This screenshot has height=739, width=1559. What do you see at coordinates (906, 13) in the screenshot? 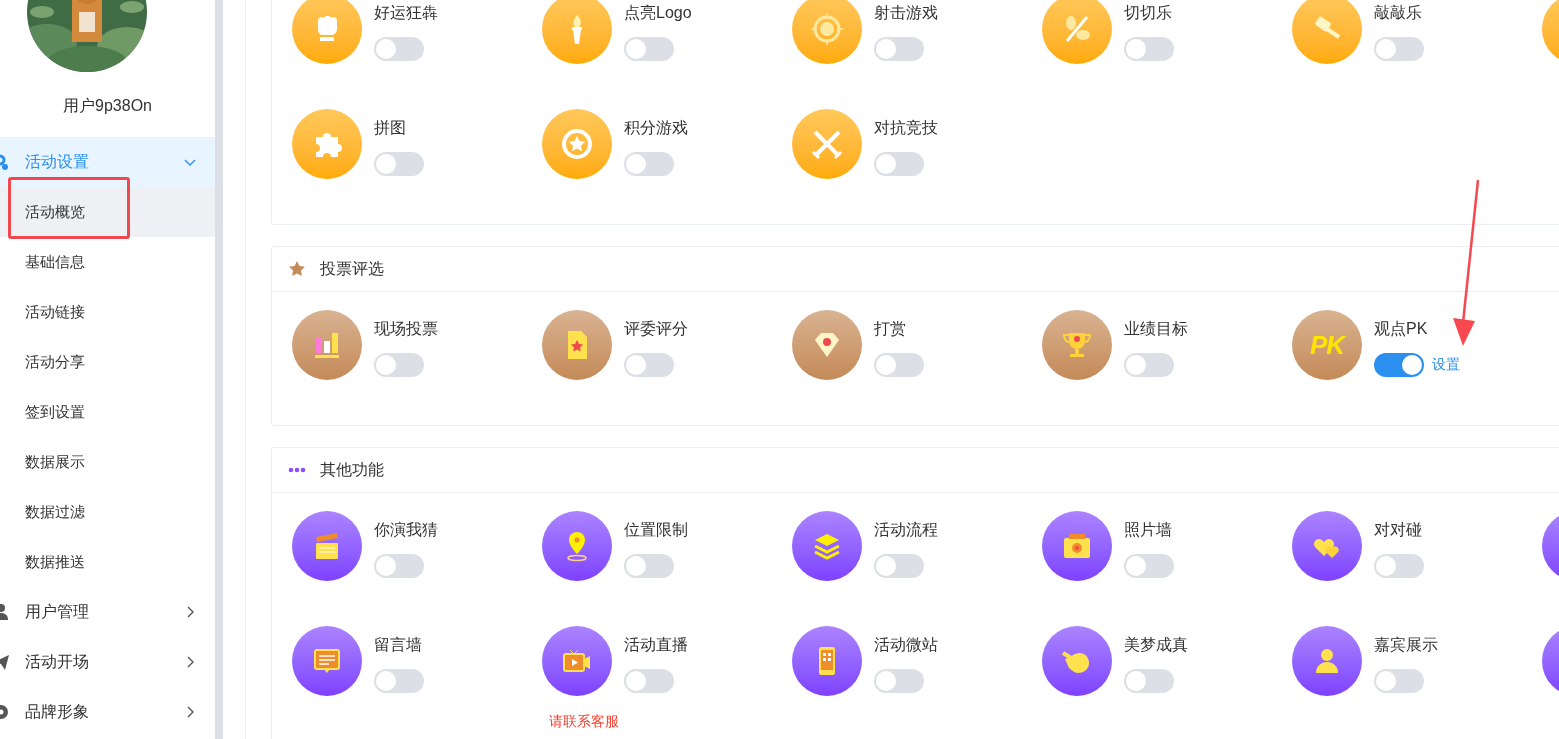
I see `feature-label: 射击游戏` at bounding box center [906, 13].